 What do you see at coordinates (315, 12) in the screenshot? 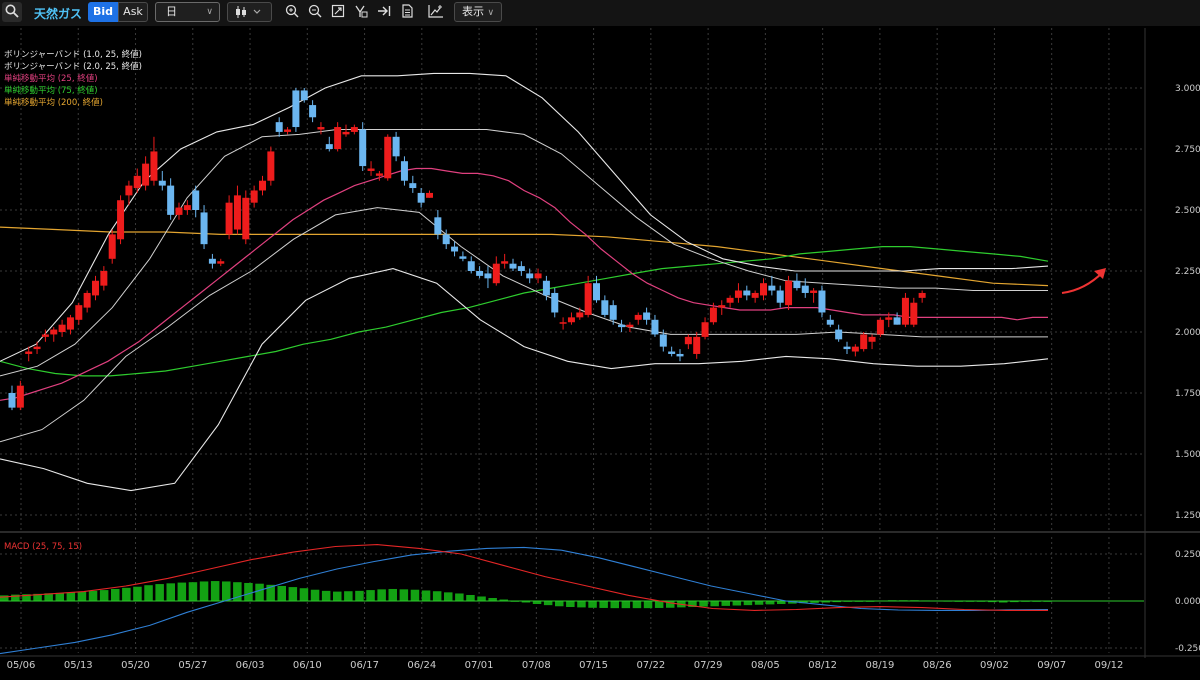
I see `zoom-out-button` at bounding box center [315, 12].